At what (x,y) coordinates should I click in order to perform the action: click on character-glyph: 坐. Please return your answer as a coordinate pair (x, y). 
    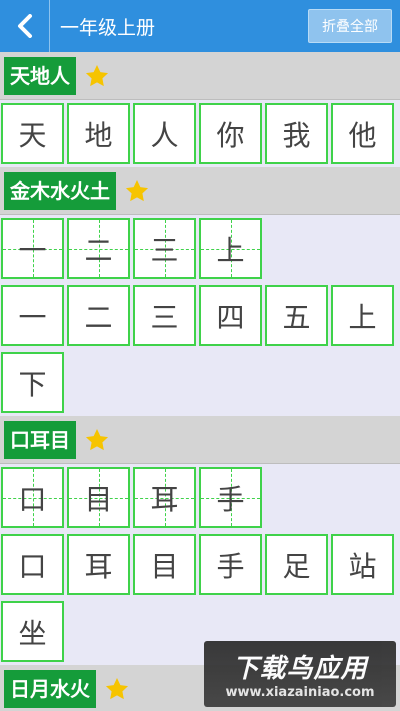
    Looking at the image, I should click on (32, 633).